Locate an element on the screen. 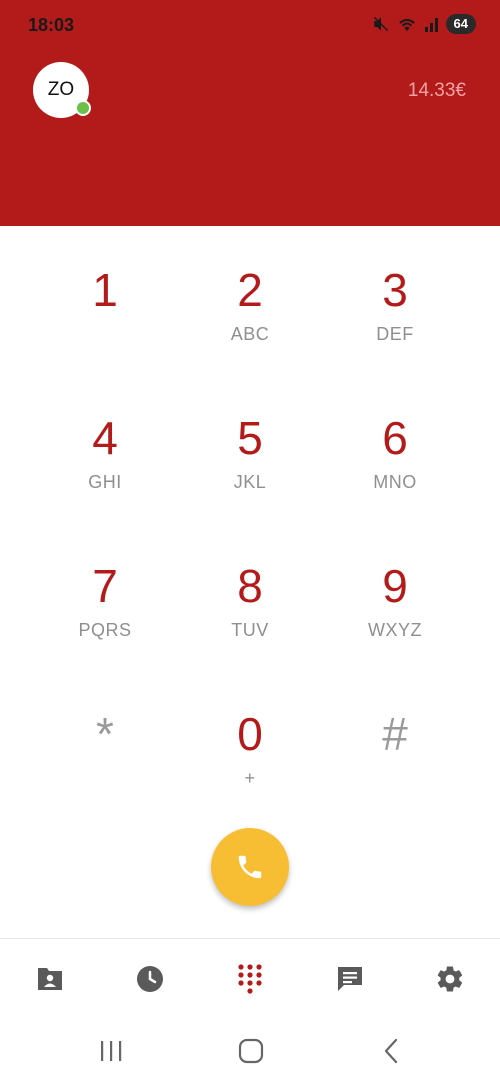 The width and height of the screenshot is (500, 1083). key-6: 6 MNO is located at coordinates (395, 444).